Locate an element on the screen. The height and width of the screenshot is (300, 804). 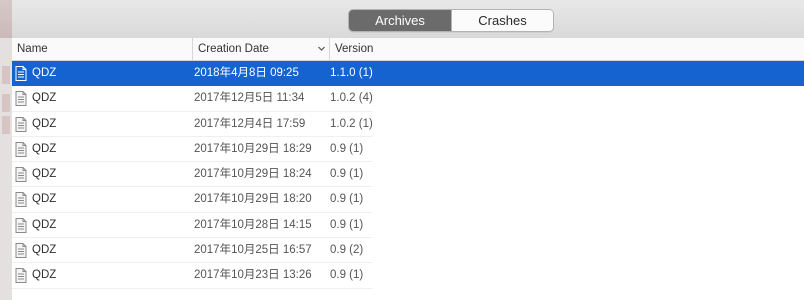
table-row: QDZ 2017年12月5日 11:34 1.0.2 (4) is located at coordinates (408, 99).